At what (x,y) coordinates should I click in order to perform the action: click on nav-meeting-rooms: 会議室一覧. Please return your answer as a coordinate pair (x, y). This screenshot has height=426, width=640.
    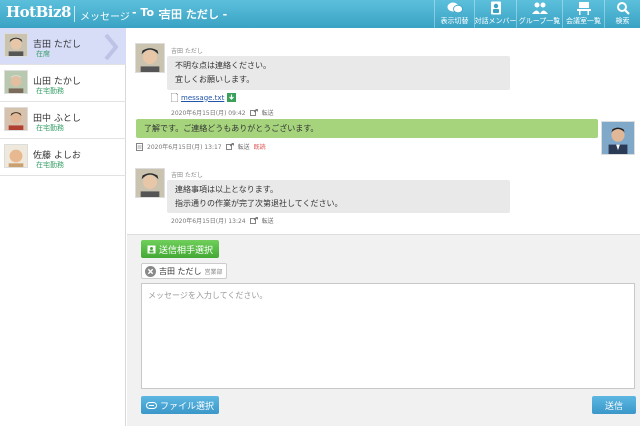
    Looking at the image, I should click on (583, 14).